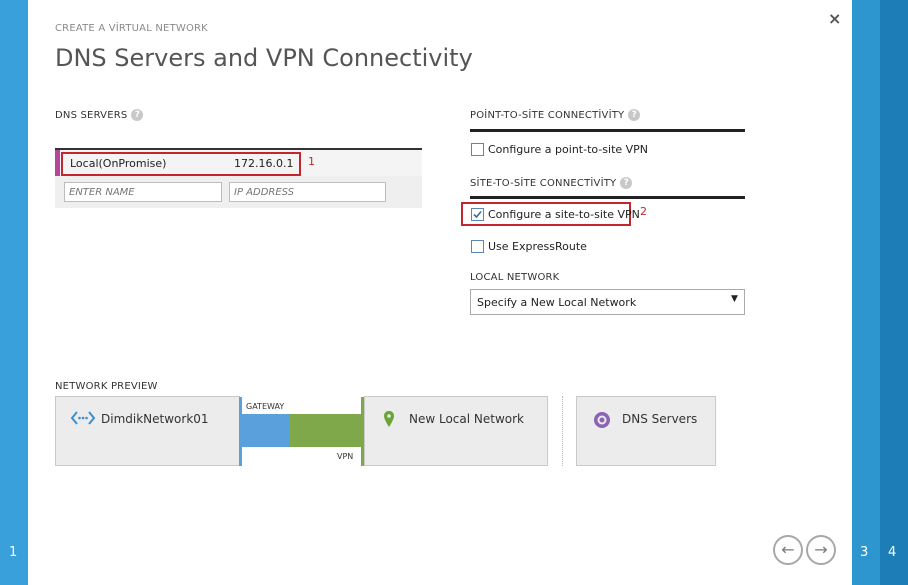 The width and height of the screenshot is (908, 585). Describe the element at coordinates (556, 302) in the screenshot. I see `local-network-selected-value: Specify a New Local Network` at that location.